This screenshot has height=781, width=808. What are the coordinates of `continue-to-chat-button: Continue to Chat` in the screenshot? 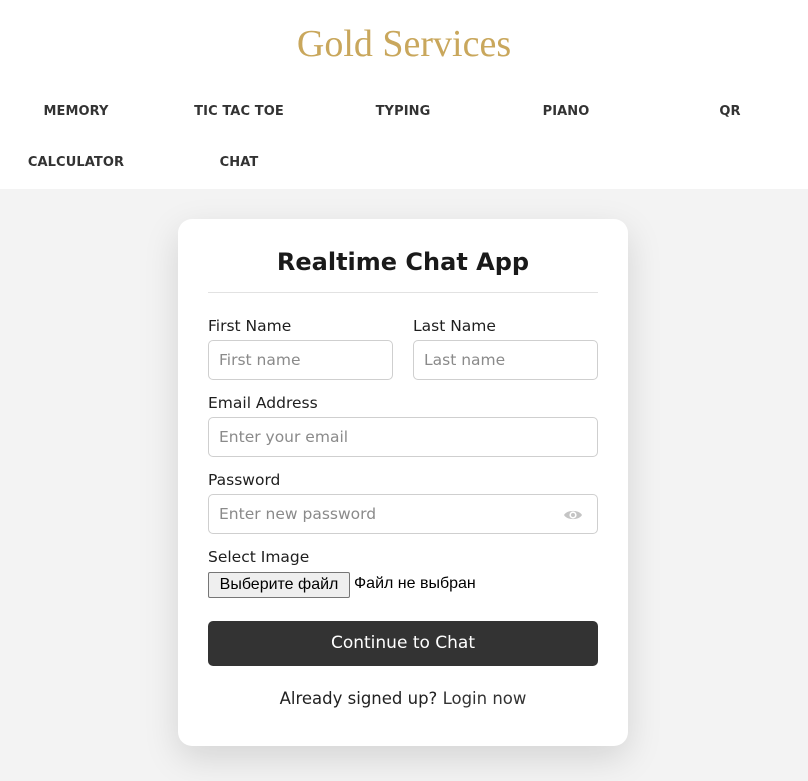 It's located at (403, 643).